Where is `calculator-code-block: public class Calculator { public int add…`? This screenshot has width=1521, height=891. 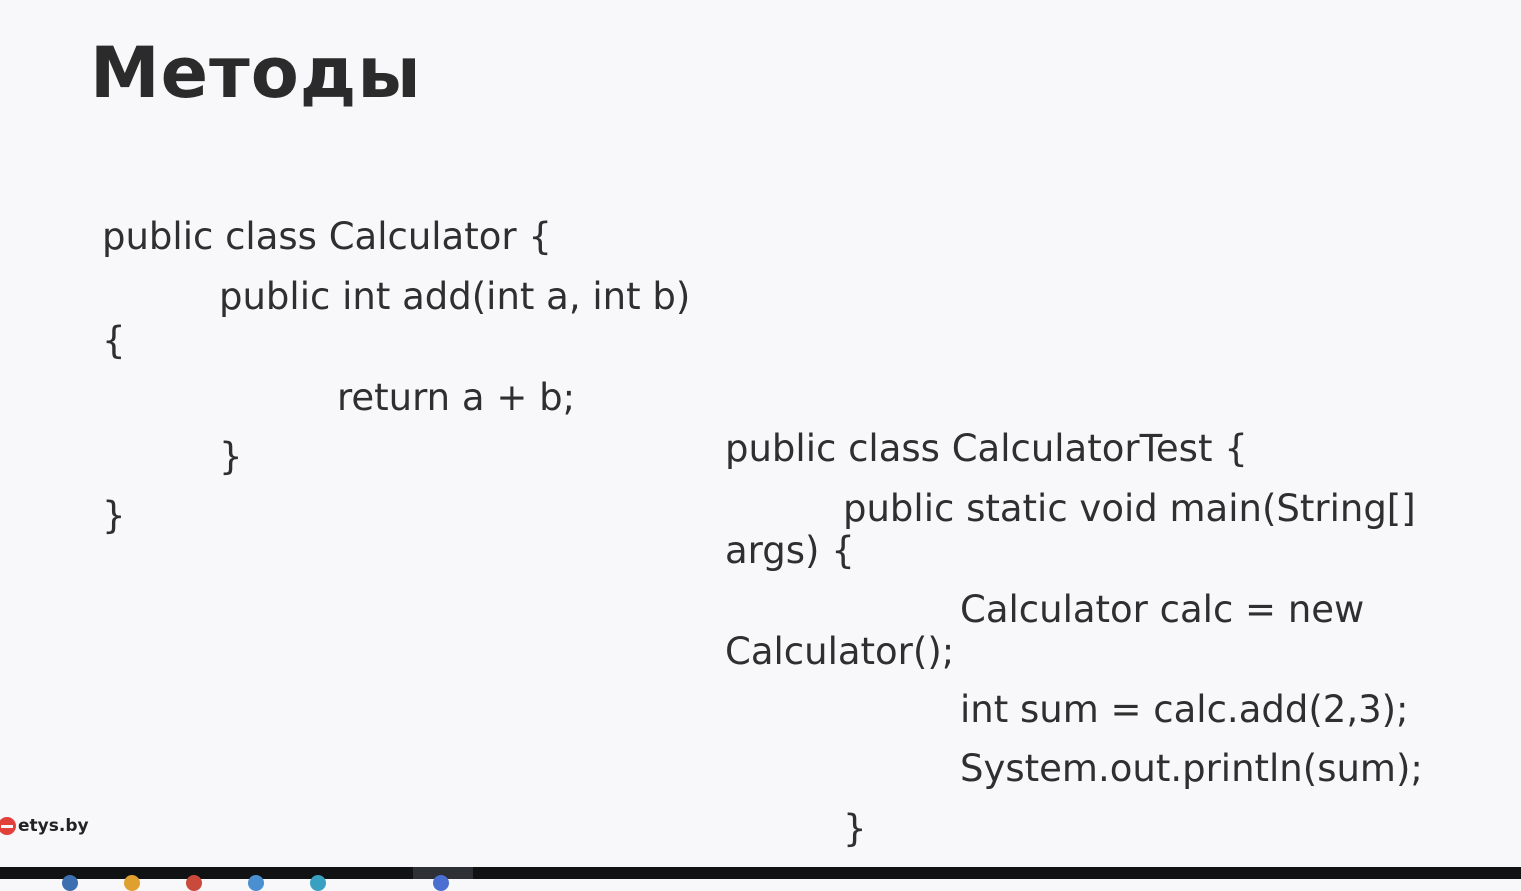
calculator-code-block: public class Calculator { public int add… is located at coordinates (396, 376).